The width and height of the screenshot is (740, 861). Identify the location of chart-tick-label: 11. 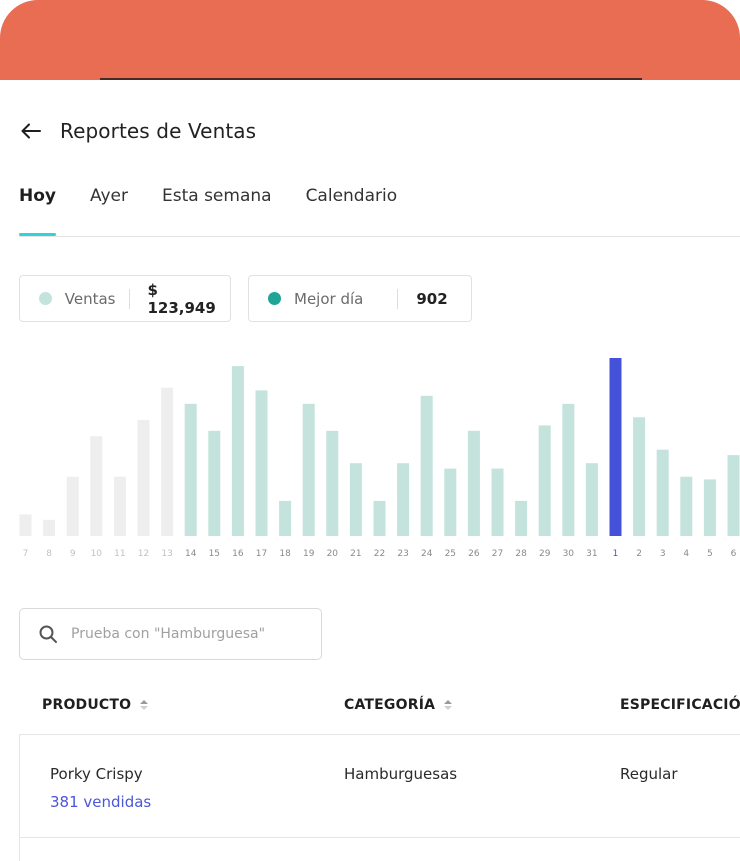
(119, 554).